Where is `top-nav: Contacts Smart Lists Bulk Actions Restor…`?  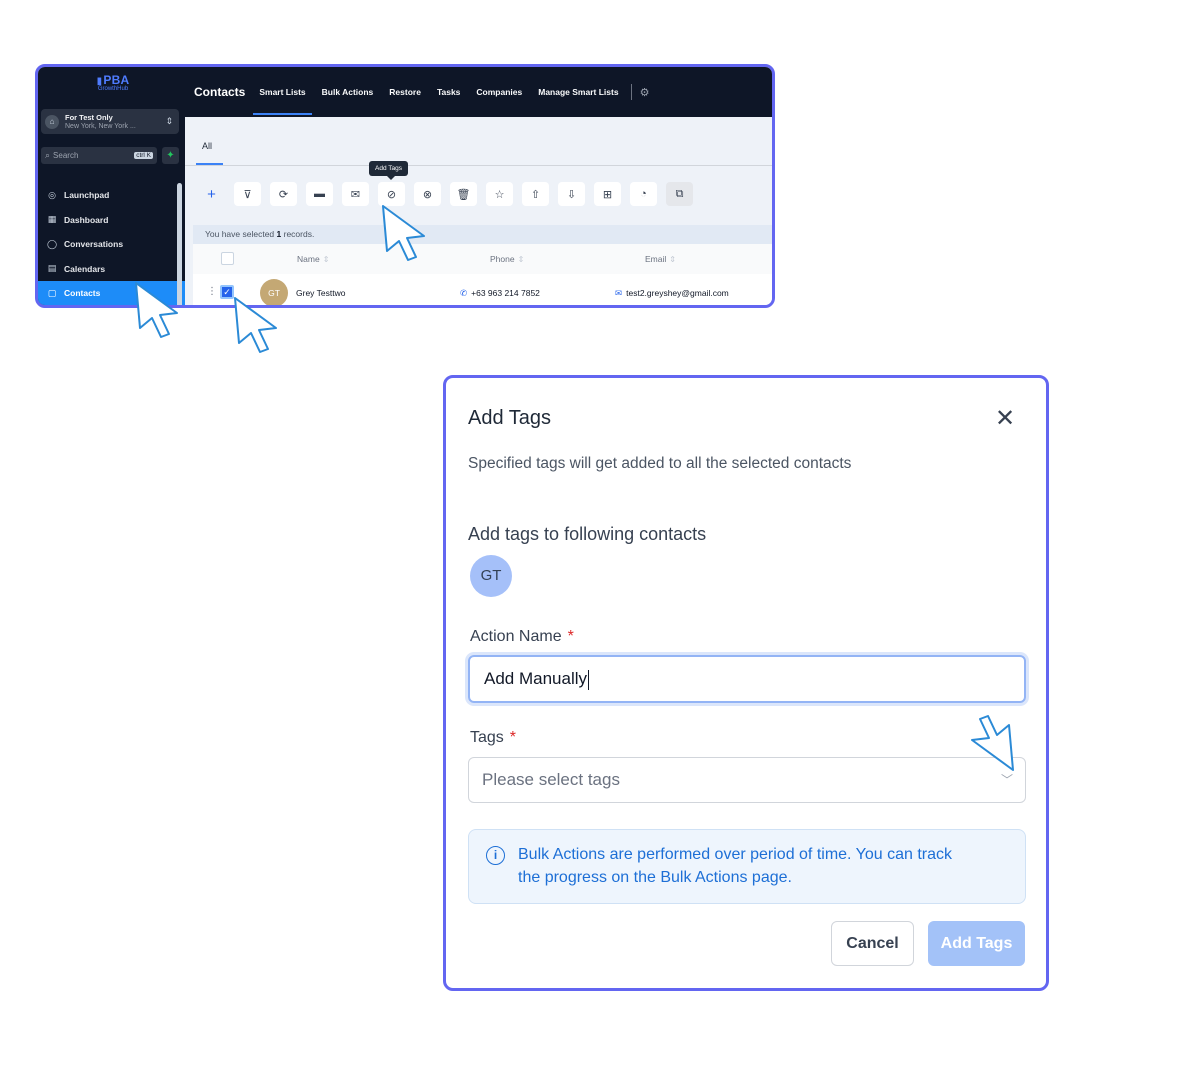 top-nav: Contacts Smart Lists Bulk Actions Restor… is located at coordinates (478, 92).